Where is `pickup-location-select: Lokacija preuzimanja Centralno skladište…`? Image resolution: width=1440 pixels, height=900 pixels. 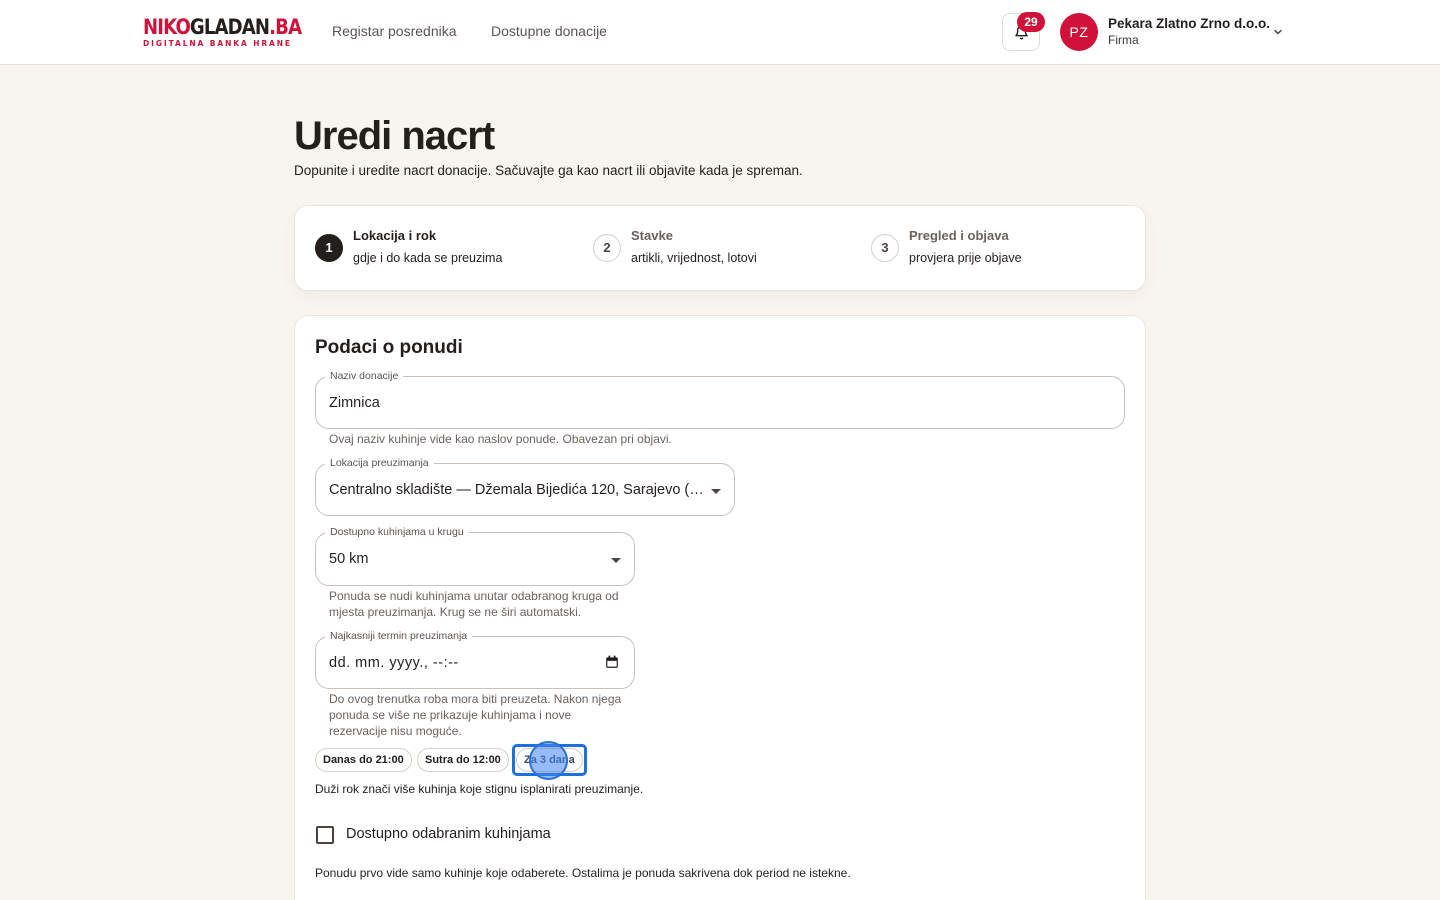
pickup-location-select: Lokacija preuzimanja Centralno skladište… is located at coordinates (525, 486).